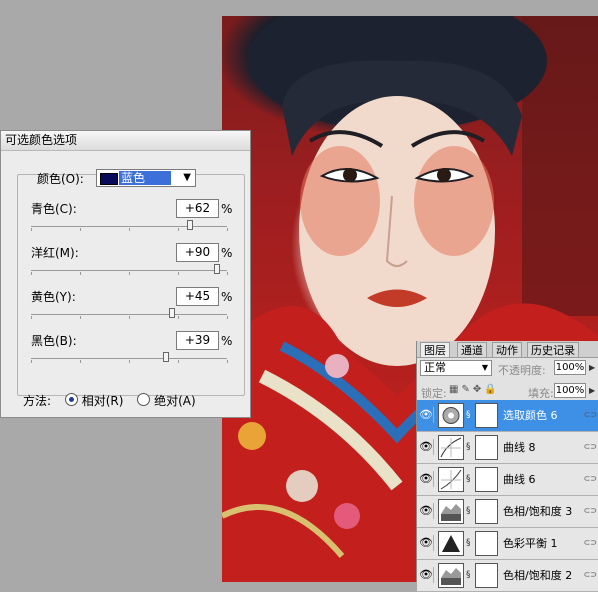  What do you see at coordinates (451, 511) in the screenshot?
I see `hue-saturation-icon` at bounding box center [451, 511].